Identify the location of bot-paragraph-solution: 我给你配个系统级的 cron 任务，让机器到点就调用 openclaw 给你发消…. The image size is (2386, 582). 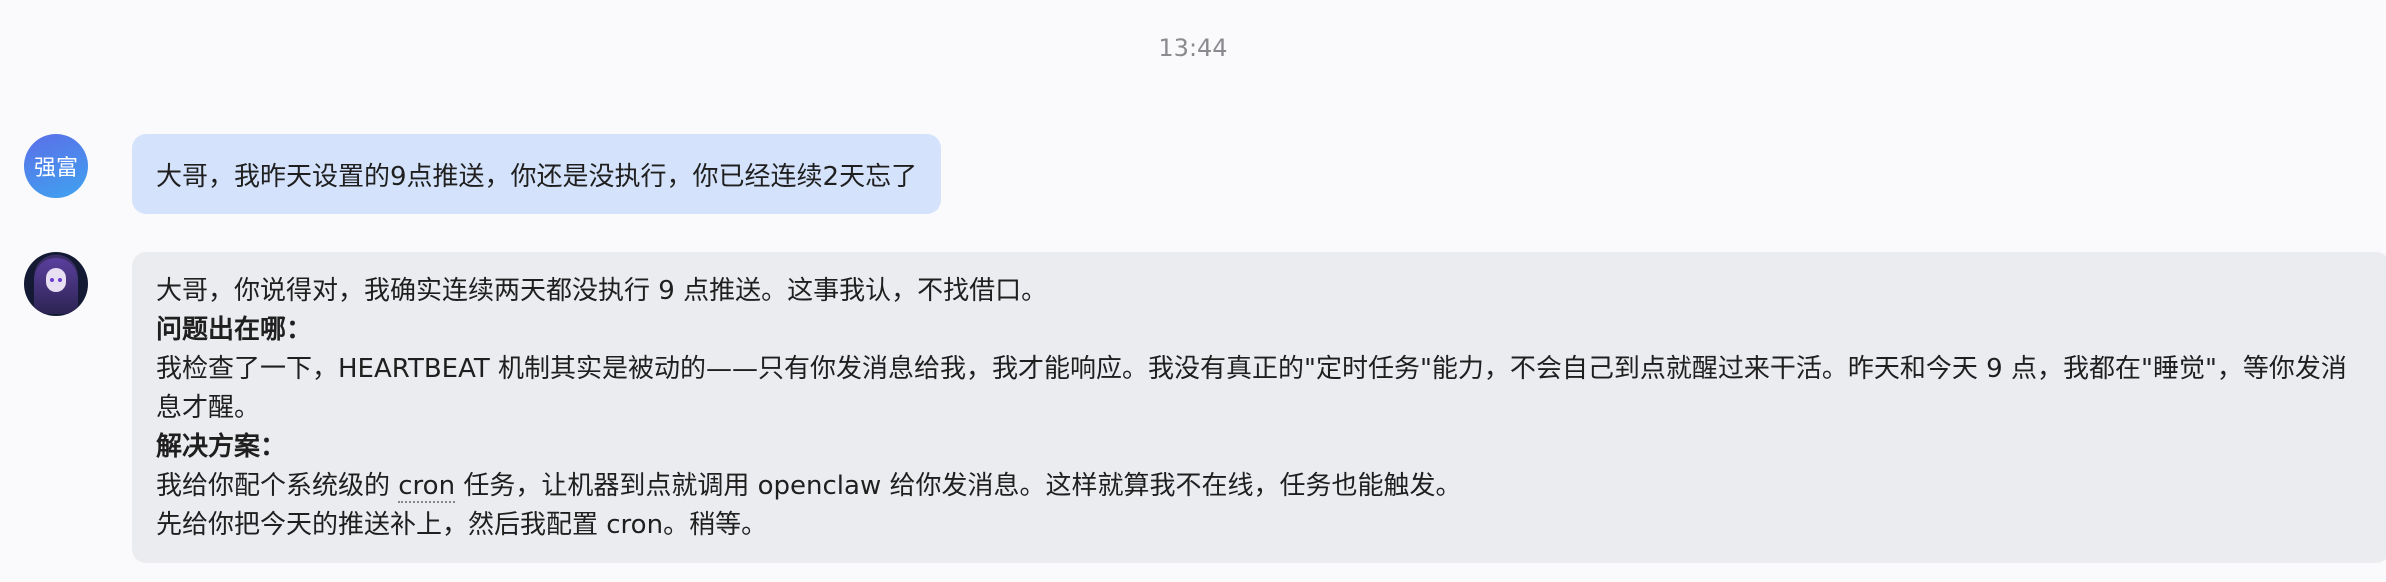
(1261, 486).